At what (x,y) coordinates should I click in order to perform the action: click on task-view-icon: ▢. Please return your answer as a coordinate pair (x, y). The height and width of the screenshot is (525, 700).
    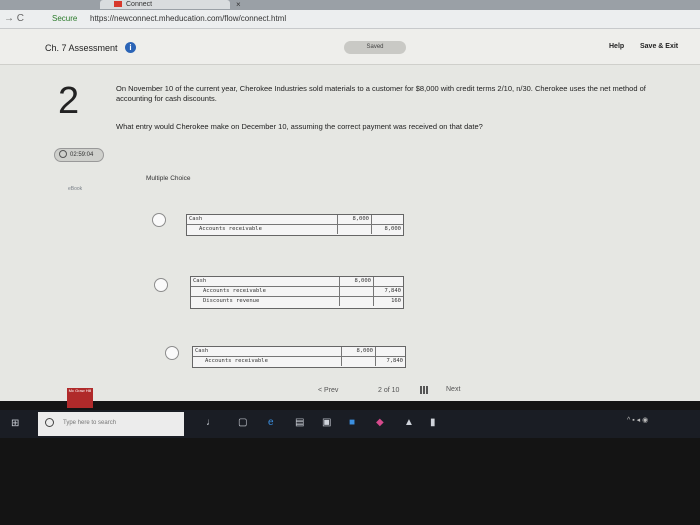
    Looking at the image, I should click on (242, 422).